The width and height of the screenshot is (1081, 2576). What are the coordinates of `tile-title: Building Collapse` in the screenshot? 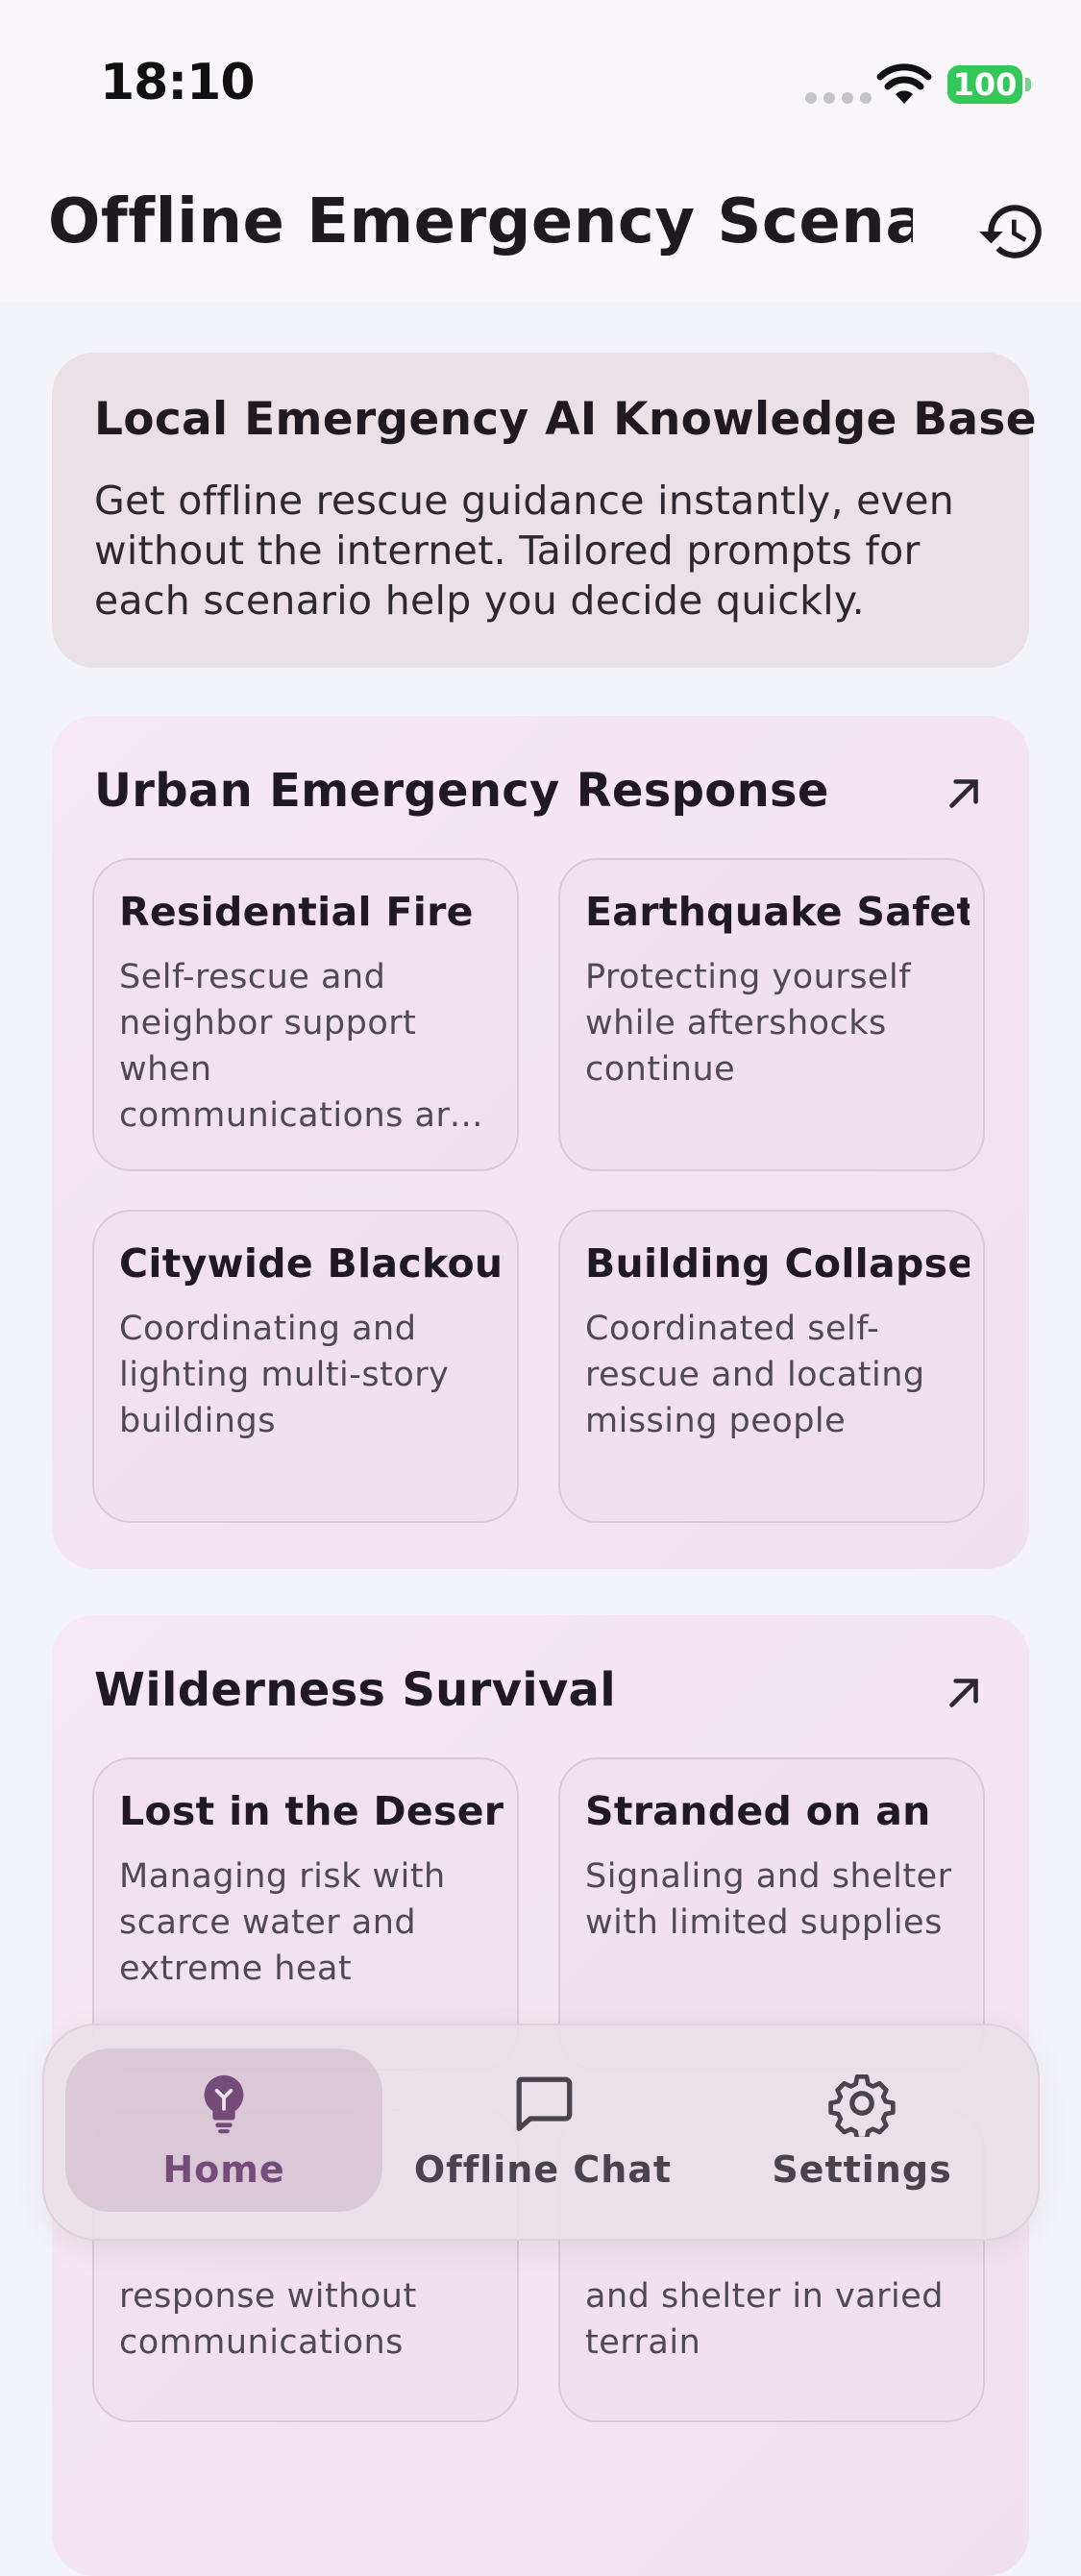 It's located at (777, 1263).